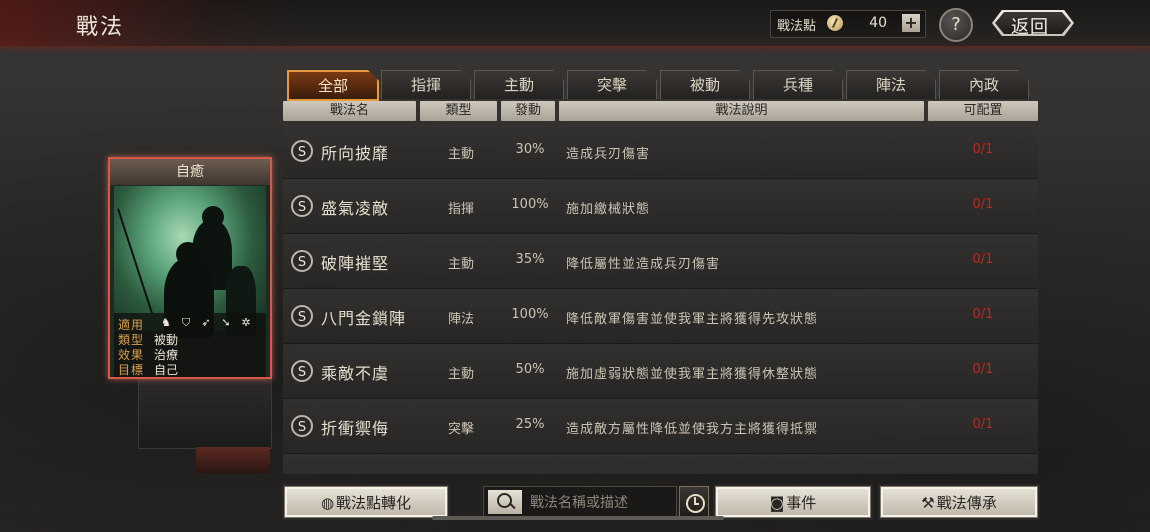 This screenshot has width=1150, height=532. Describe the element at coordinates (131, 340) in the screenshot. I see `card-info-key: 類型` at that location.